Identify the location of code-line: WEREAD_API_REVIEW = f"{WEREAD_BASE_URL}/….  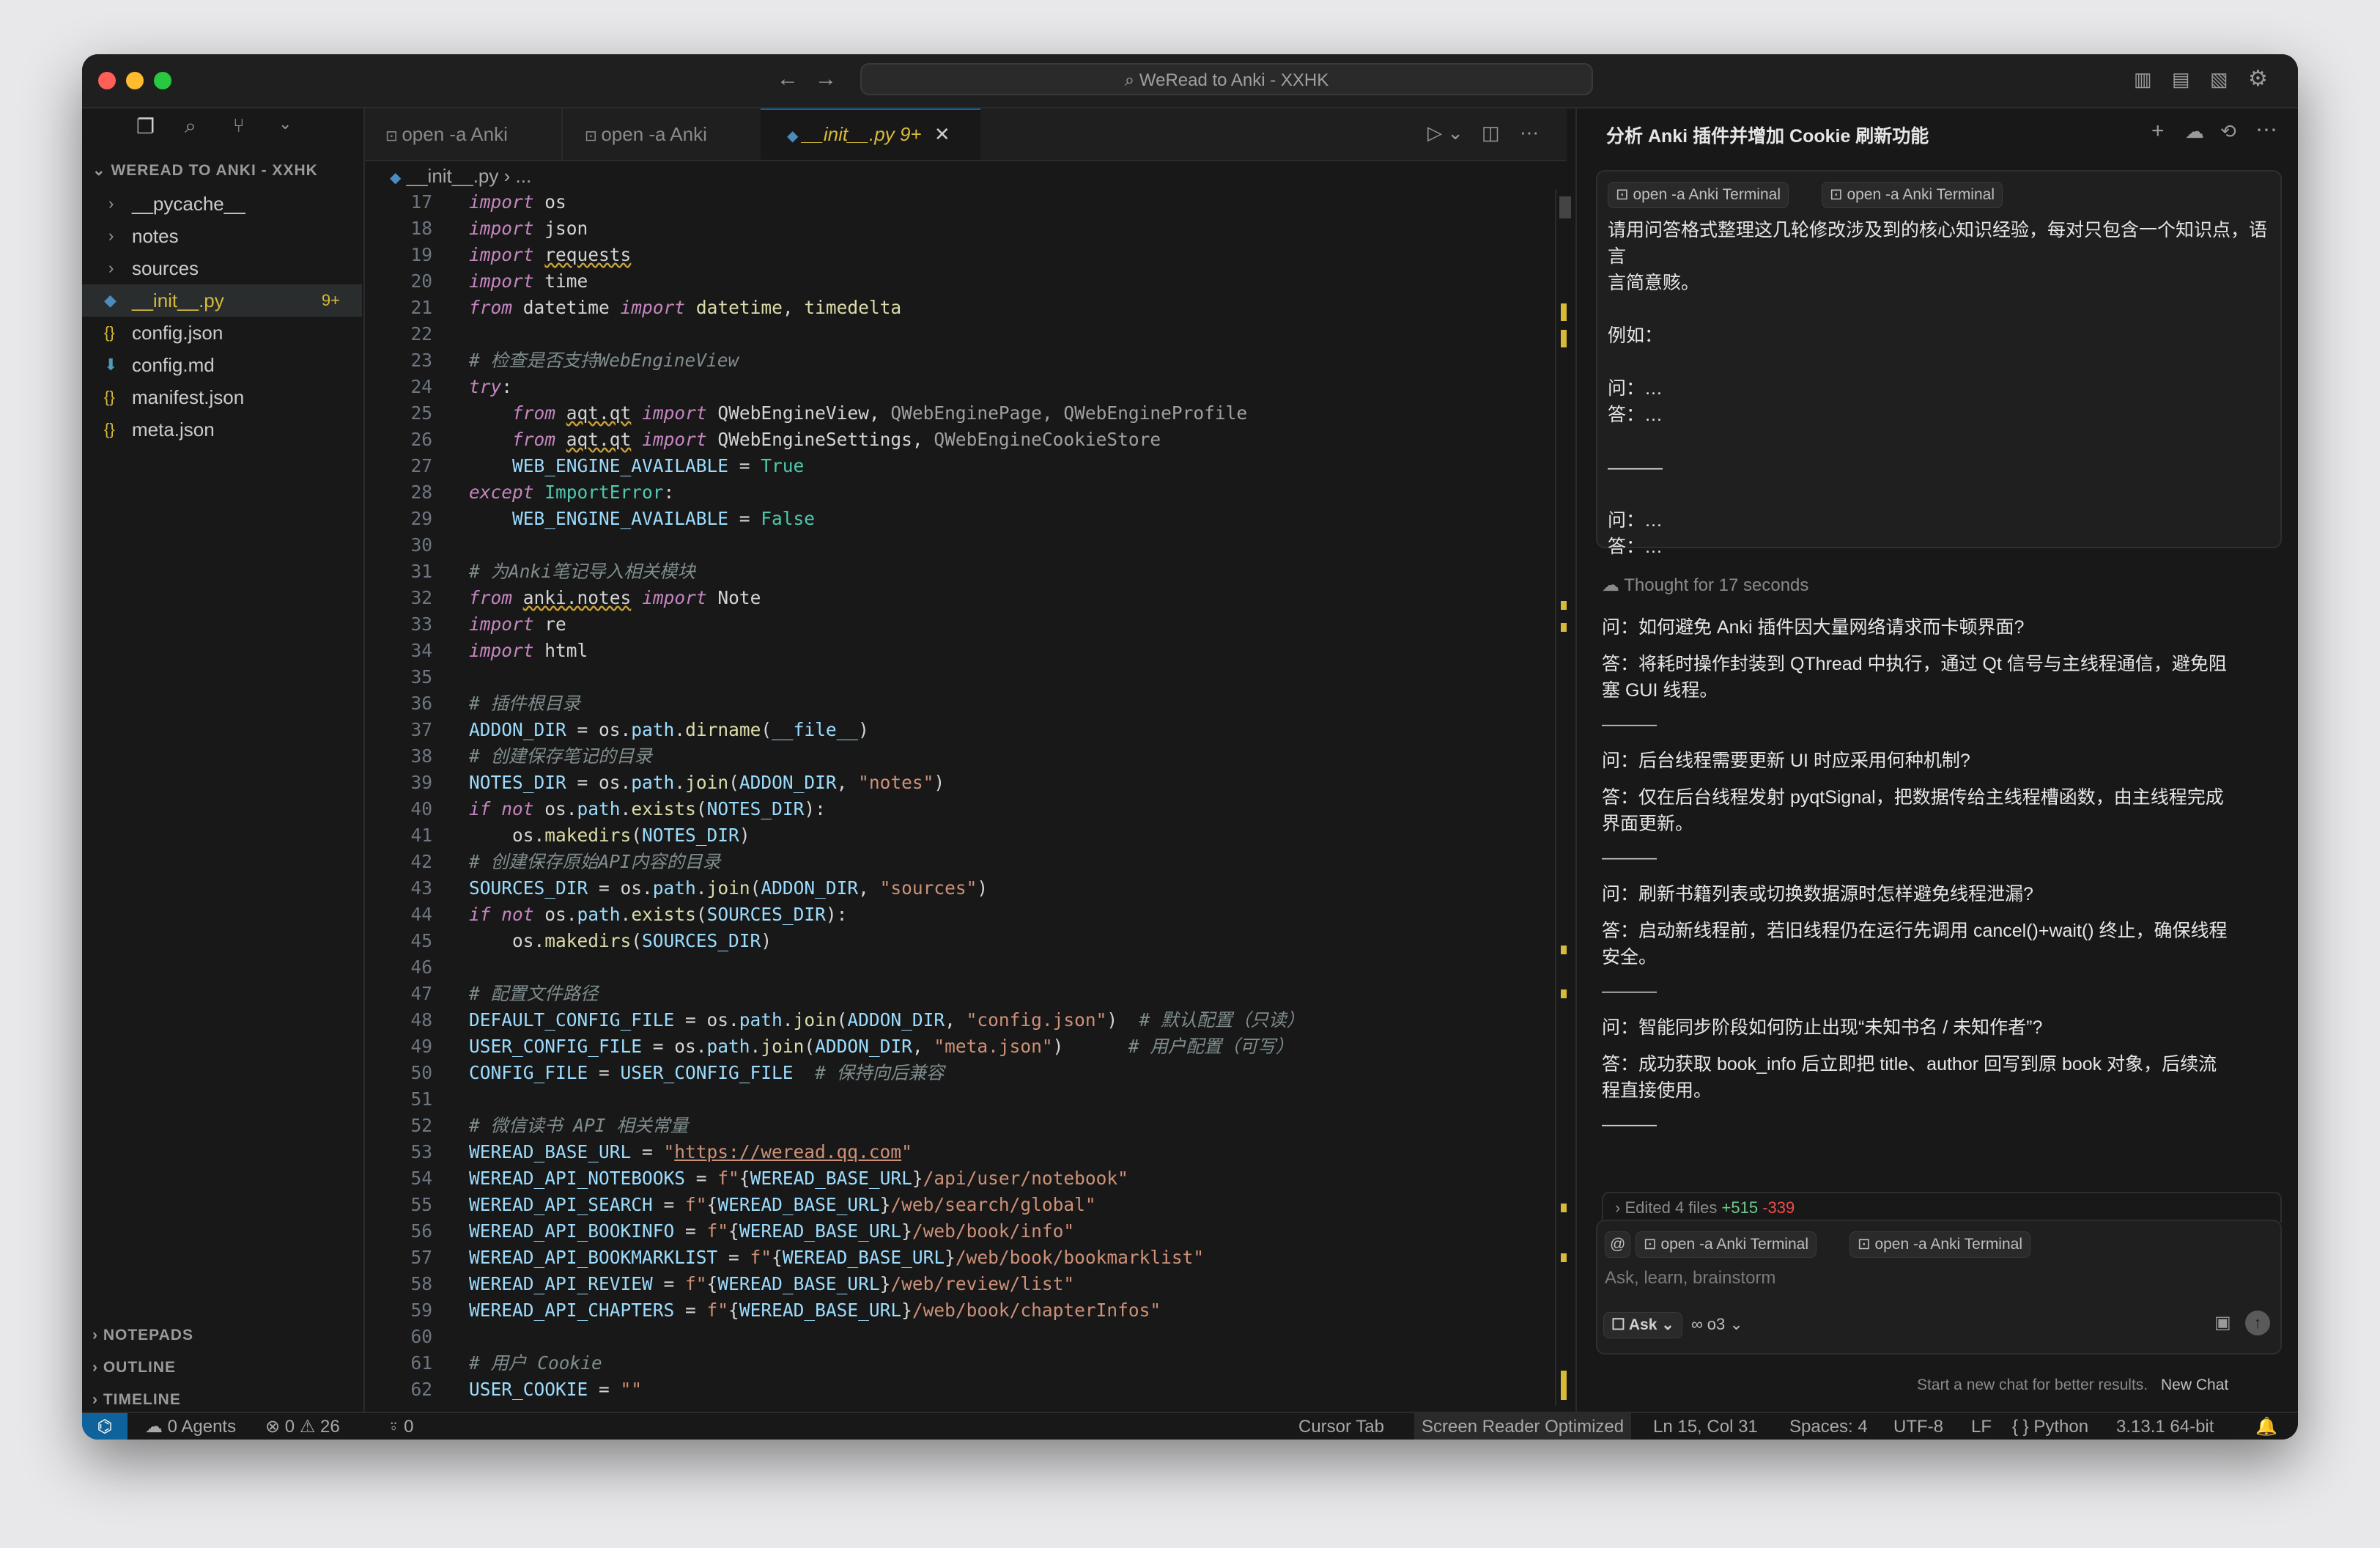
(771, 1284).